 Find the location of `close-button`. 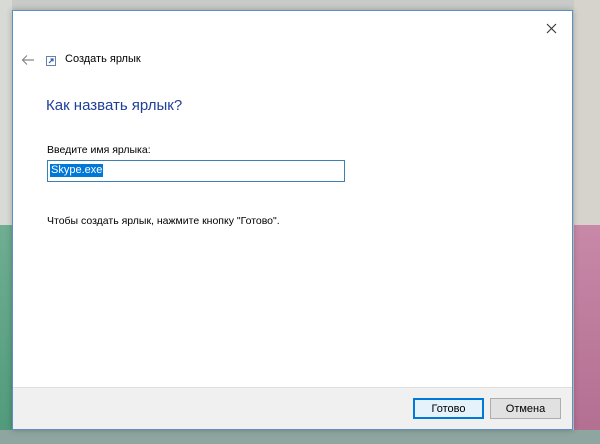

close-button is located at coordinates (551, 28).